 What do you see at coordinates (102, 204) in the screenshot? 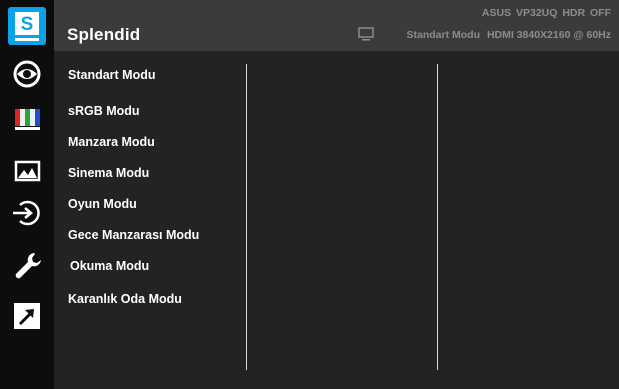
I see `menu-item-oyun-modu: Oyun Modu` at bounding box center [102, 204].